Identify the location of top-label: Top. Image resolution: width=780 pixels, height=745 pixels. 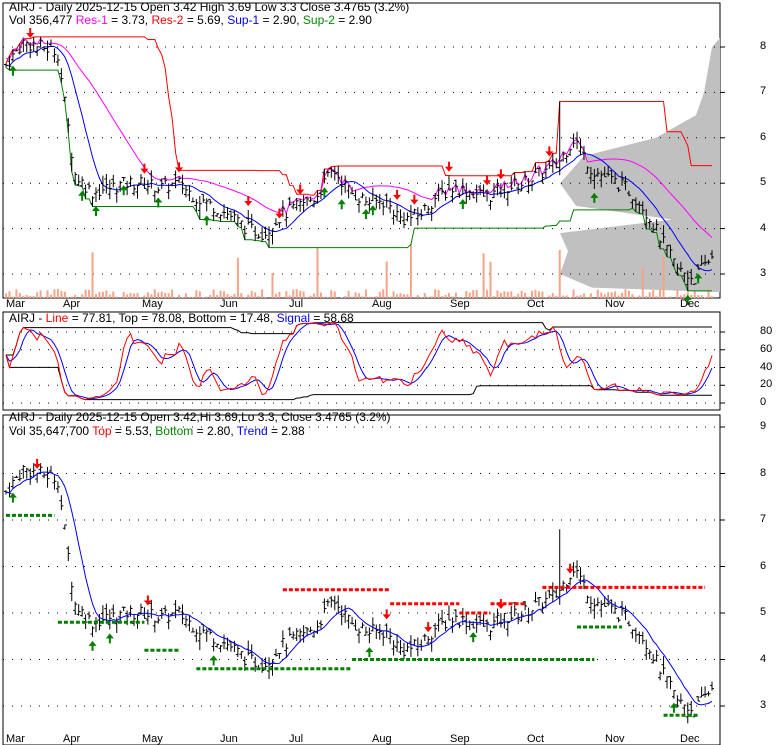
(102, 431).